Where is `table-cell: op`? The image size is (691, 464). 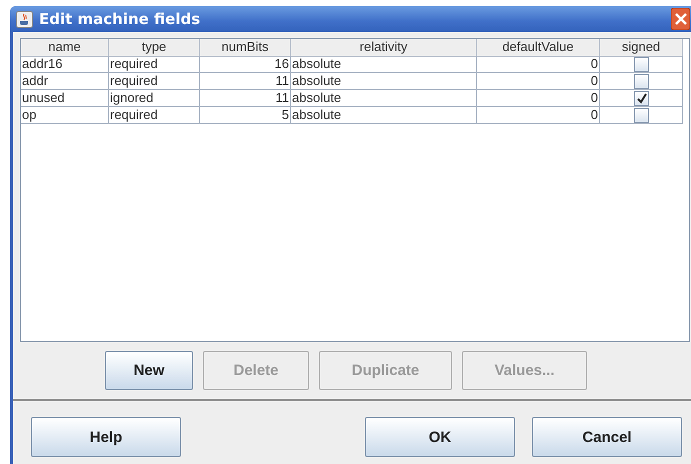
table-cell: op is located at coordinates (65, 115).